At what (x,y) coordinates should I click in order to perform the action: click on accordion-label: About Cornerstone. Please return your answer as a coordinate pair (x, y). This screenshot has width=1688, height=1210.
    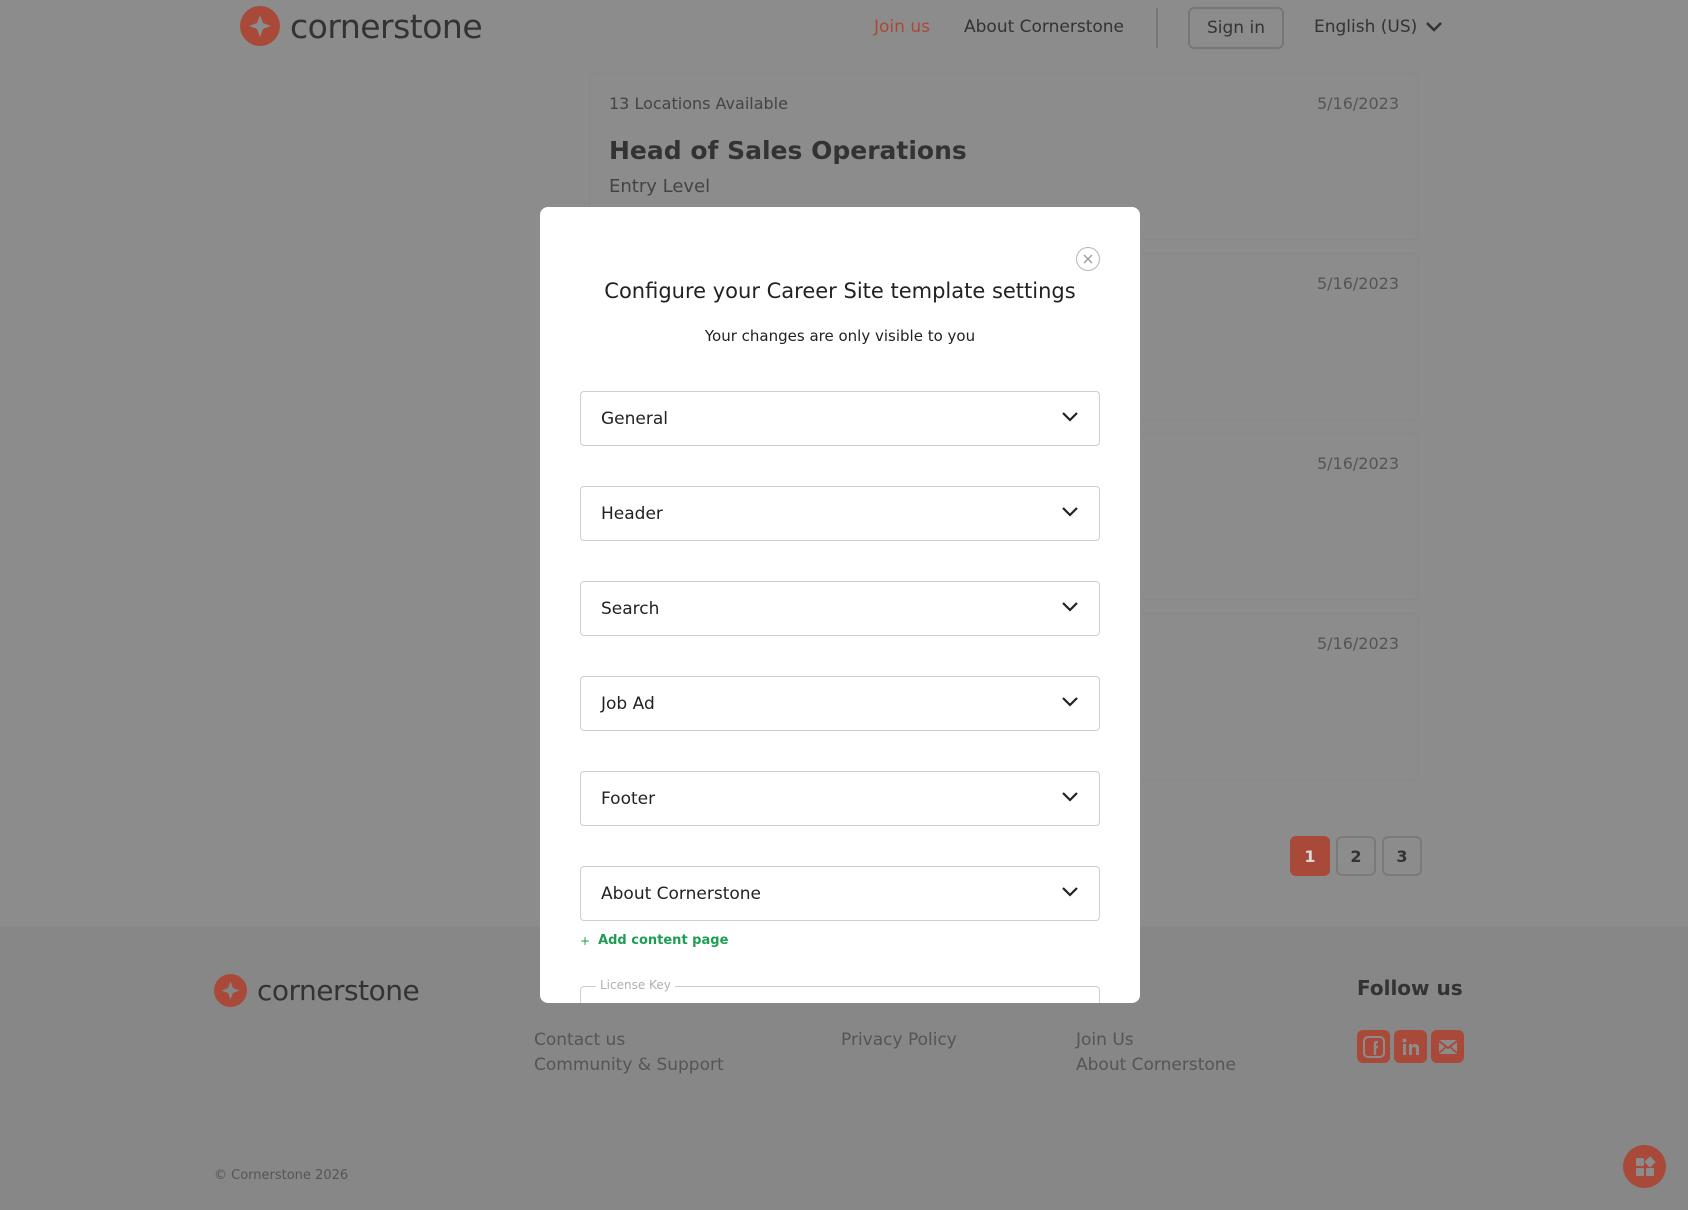
    Looking at the image, I should click on (681, 893).